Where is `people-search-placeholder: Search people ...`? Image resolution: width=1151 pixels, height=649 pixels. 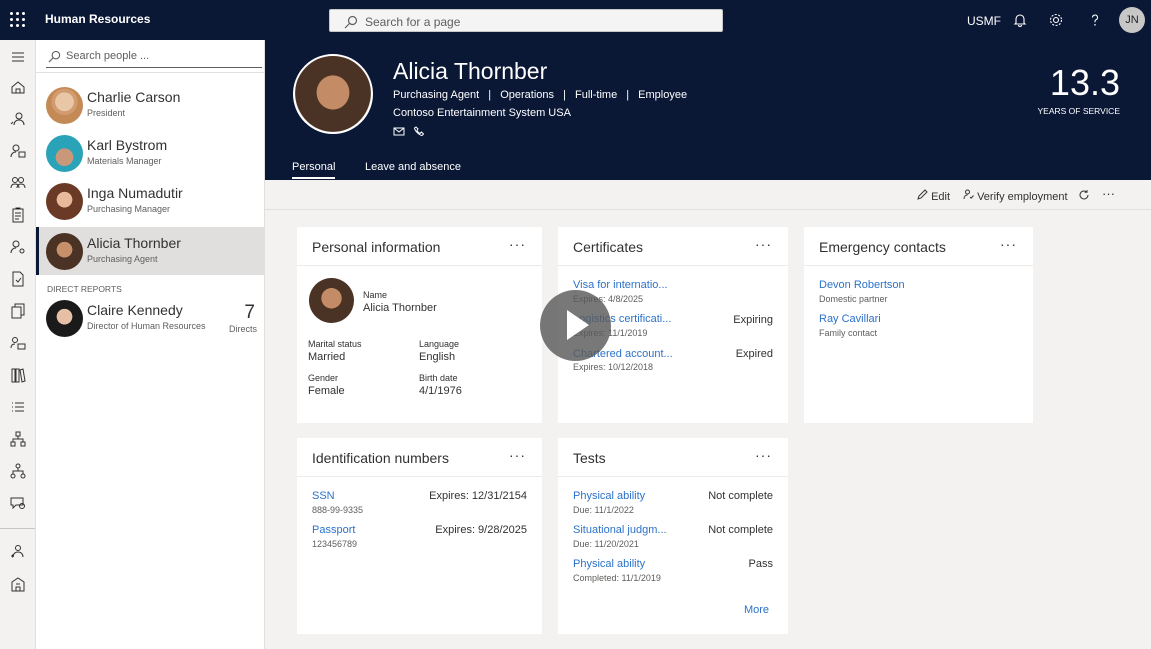 people-search-placeholder: Search people ... is located at coordinates (108, 56).